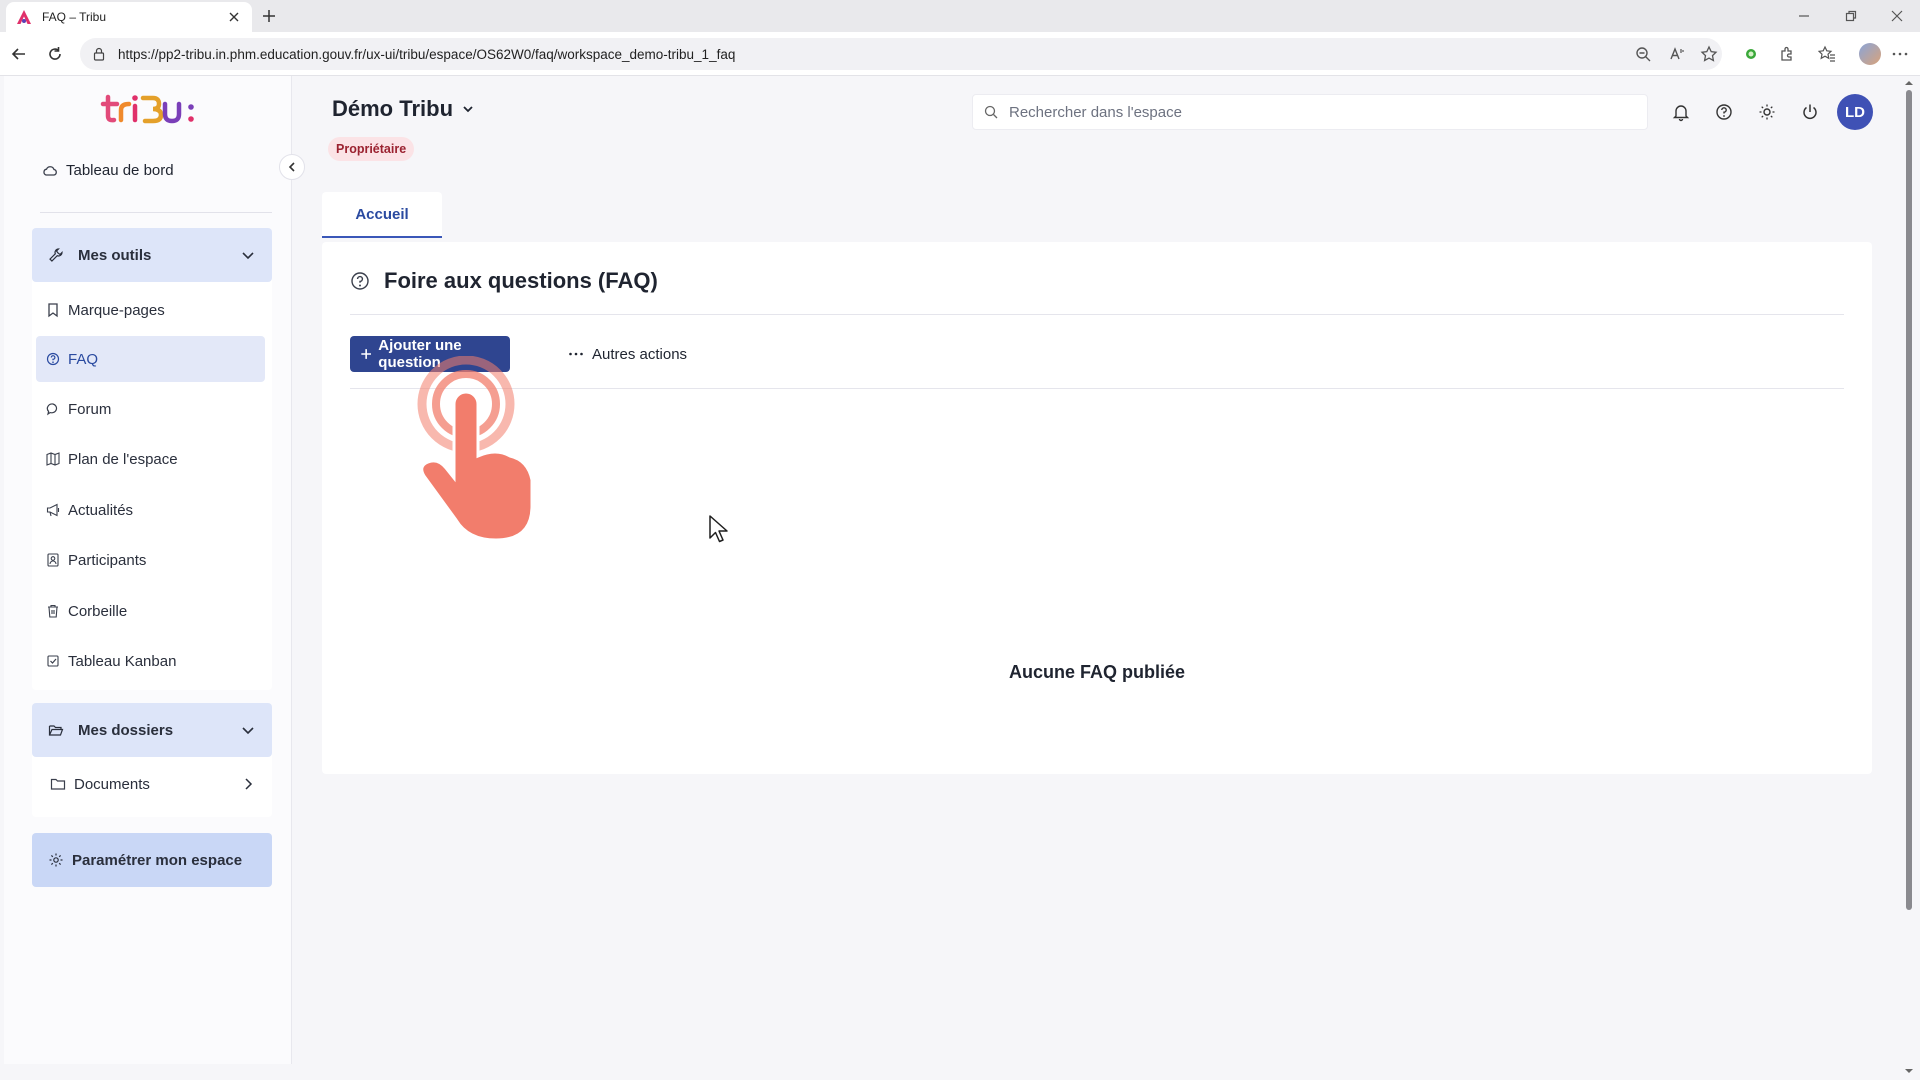 The width and height of the screenshot is (1920, 1080). I want to click on sidebar-item-space-map: Plan de l'espace, so click(150, 459).